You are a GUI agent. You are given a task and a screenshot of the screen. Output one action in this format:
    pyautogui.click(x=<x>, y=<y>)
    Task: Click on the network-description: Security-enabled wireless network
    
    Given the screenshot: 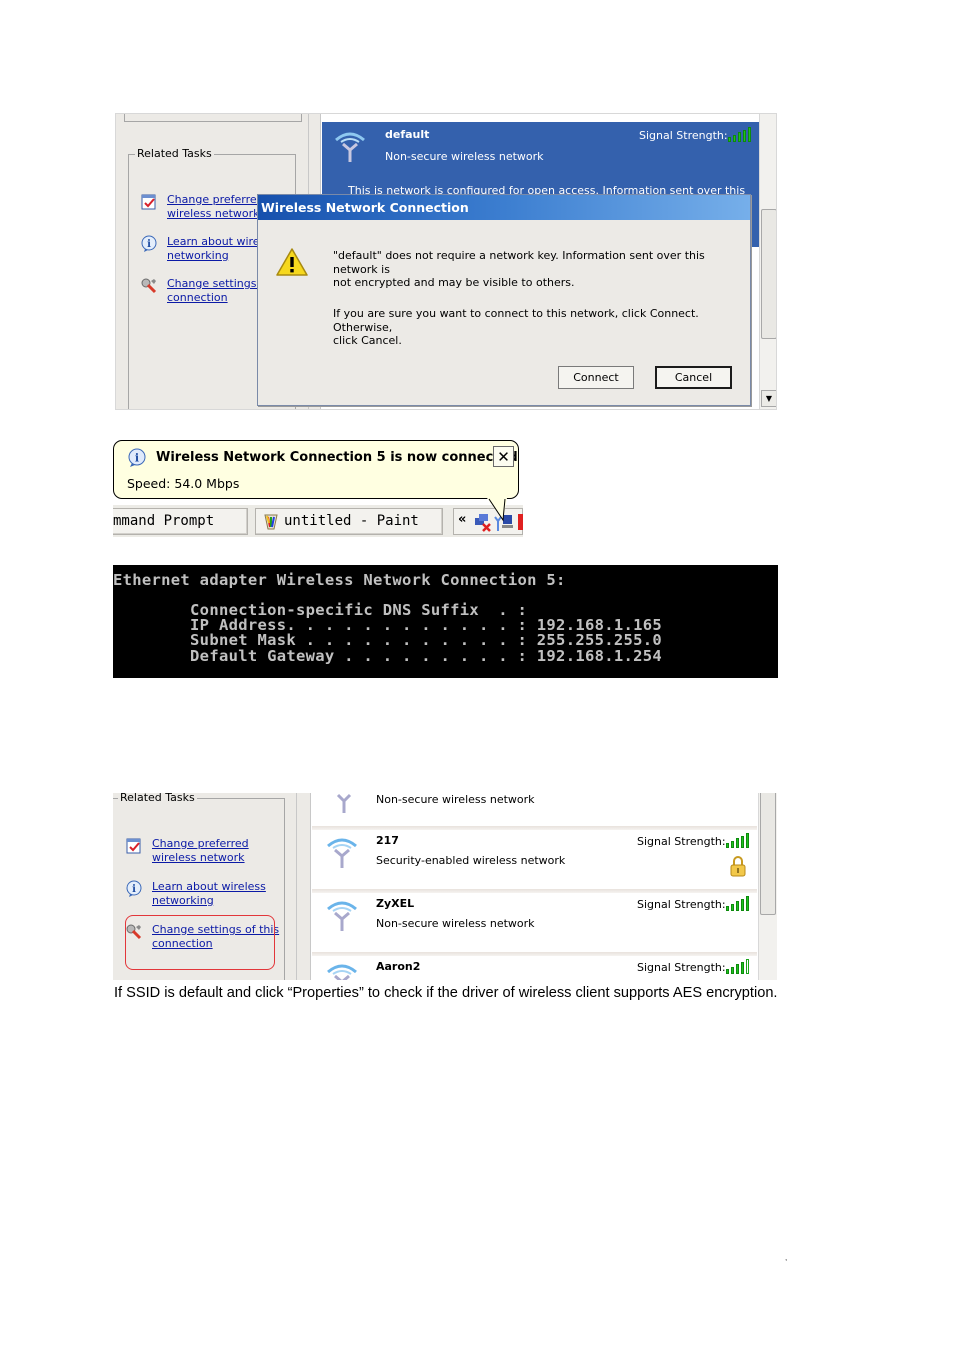 What is the action you would take?
    pyautogui.click(x=471, y=860)
    